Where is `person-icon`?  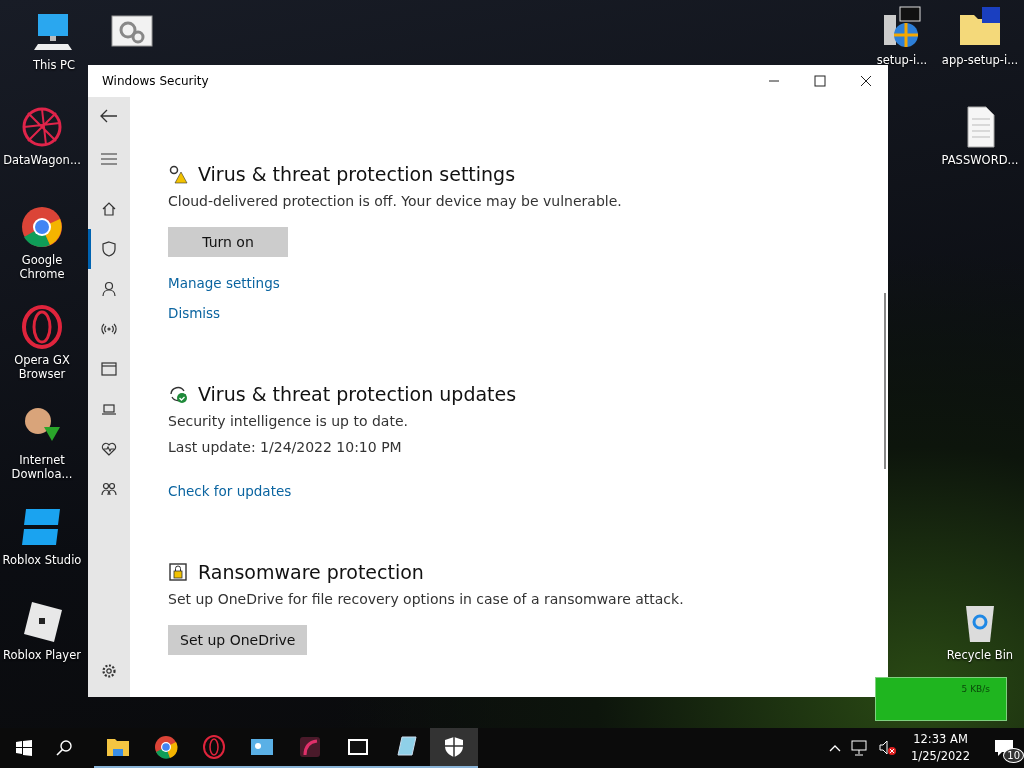
person-icon is located at coordinates (109, 289).